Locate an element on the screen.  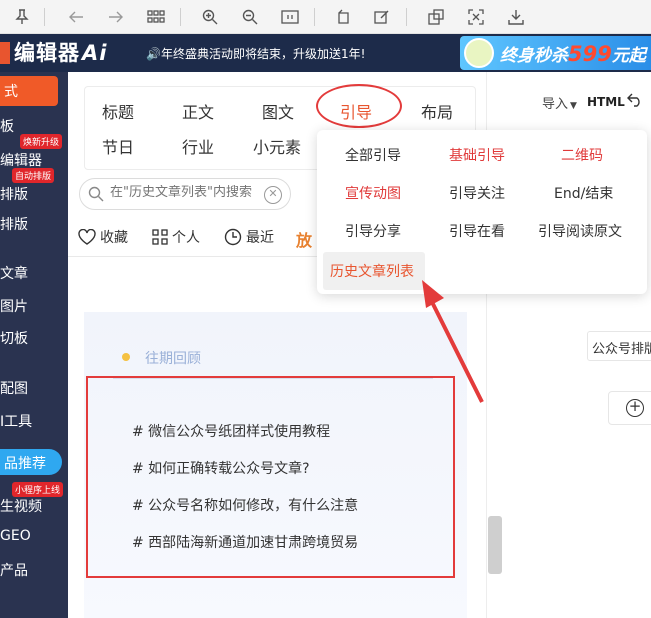
brand-ai: Ai is located at coordinates (95, 53).